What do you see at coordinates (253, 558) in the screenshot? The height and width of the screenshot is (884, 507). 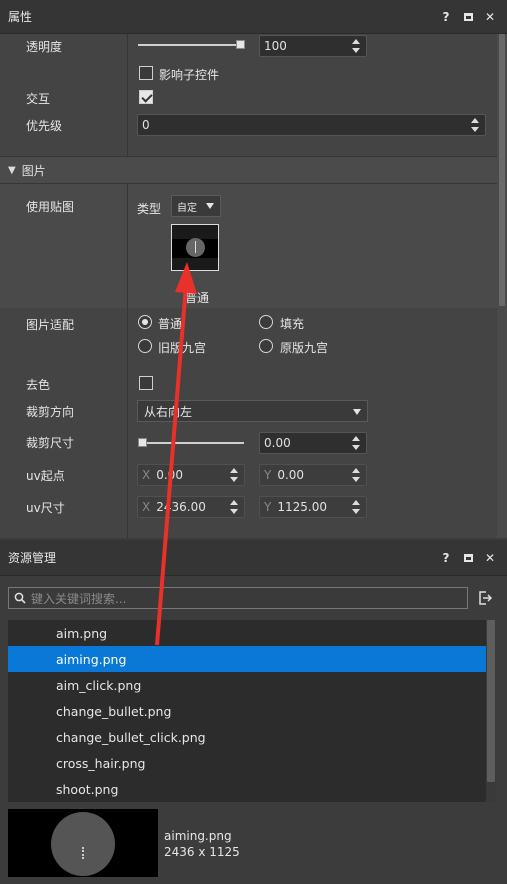 I see `assets-panel-header: 资源管理 ? ✕` at bounding box center [253, 558].